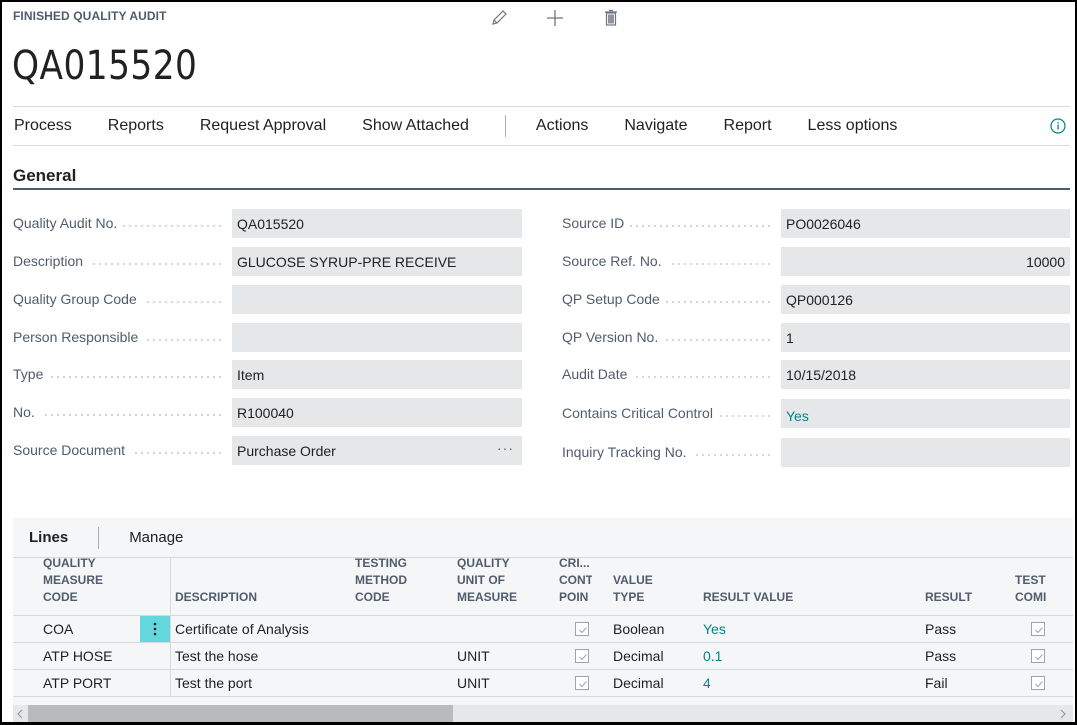  I want to click on field-description: Description GLUCOSE SYRUP-PRE RECEIVE, so click(267, 261).